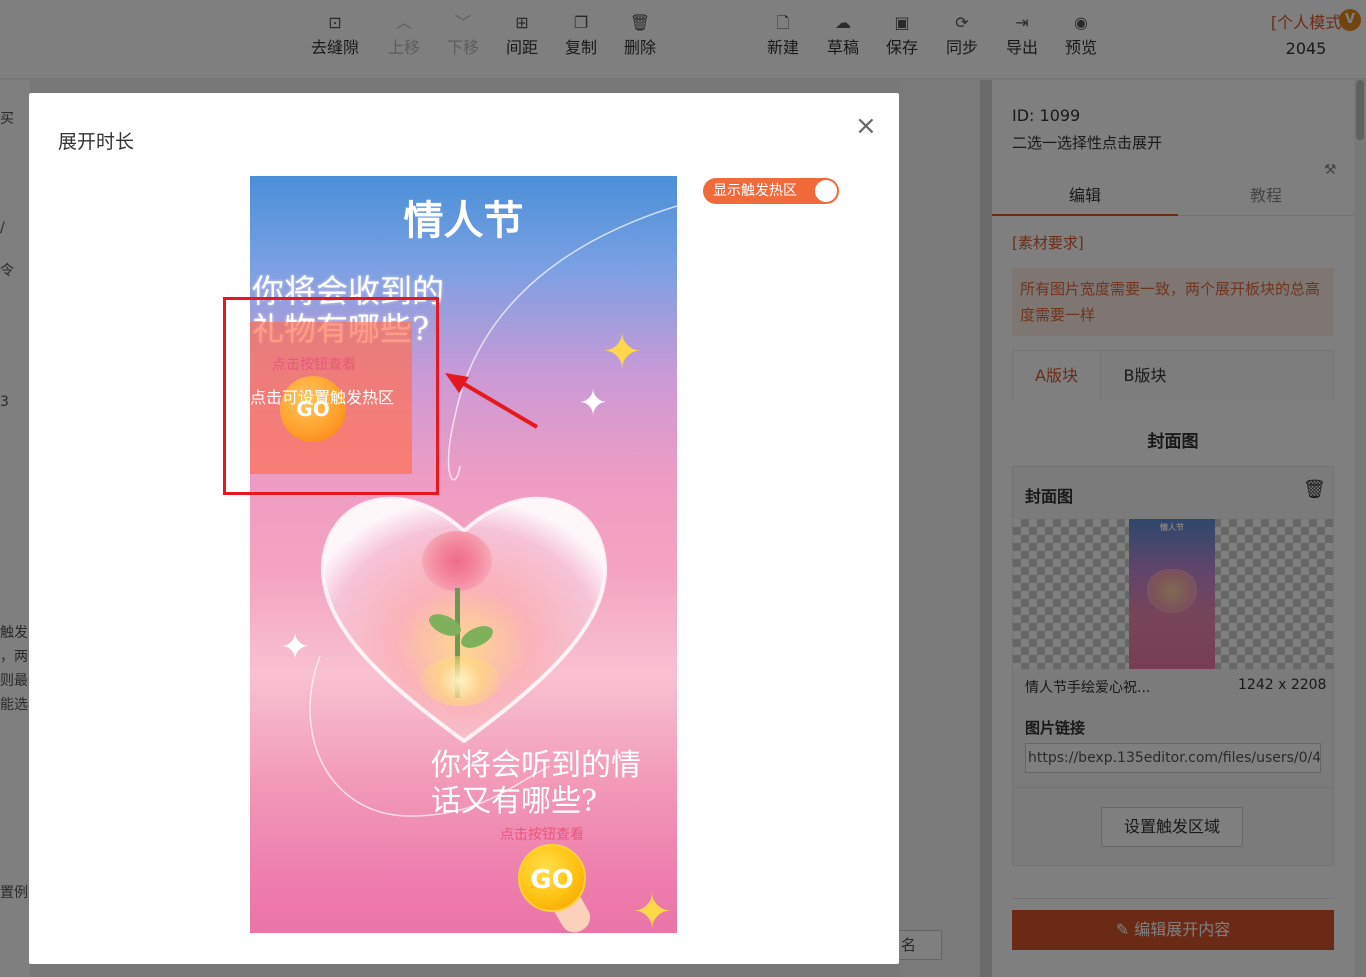  What do you see at coordinates (866, 126) in the screenshot?
I see `close-icon: ×` at bounding box center [866, 126].